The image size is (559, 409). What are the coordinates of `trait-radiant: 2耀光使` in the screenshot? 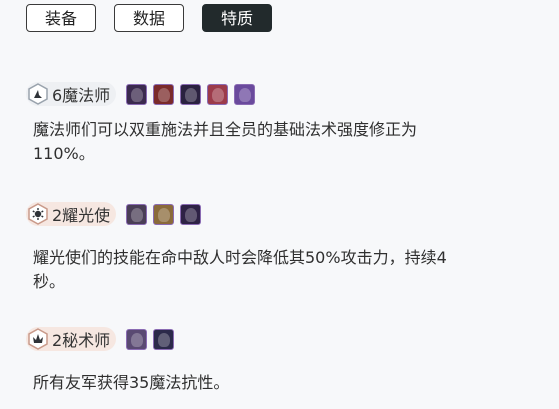 It's located at (114, 214).